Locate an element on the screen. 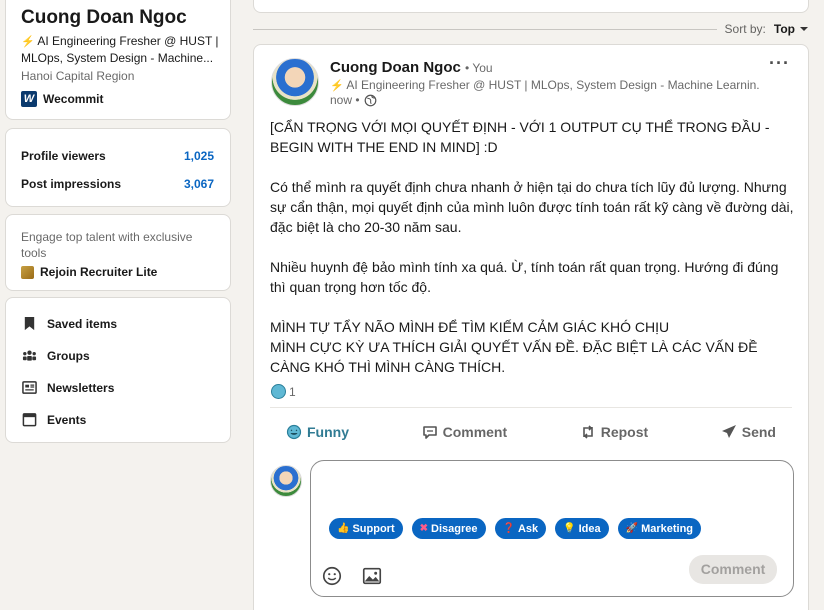 The width and height of the screenshot is (824, 610). comment-submit-button: Comment is located at coordinates (733, 569).